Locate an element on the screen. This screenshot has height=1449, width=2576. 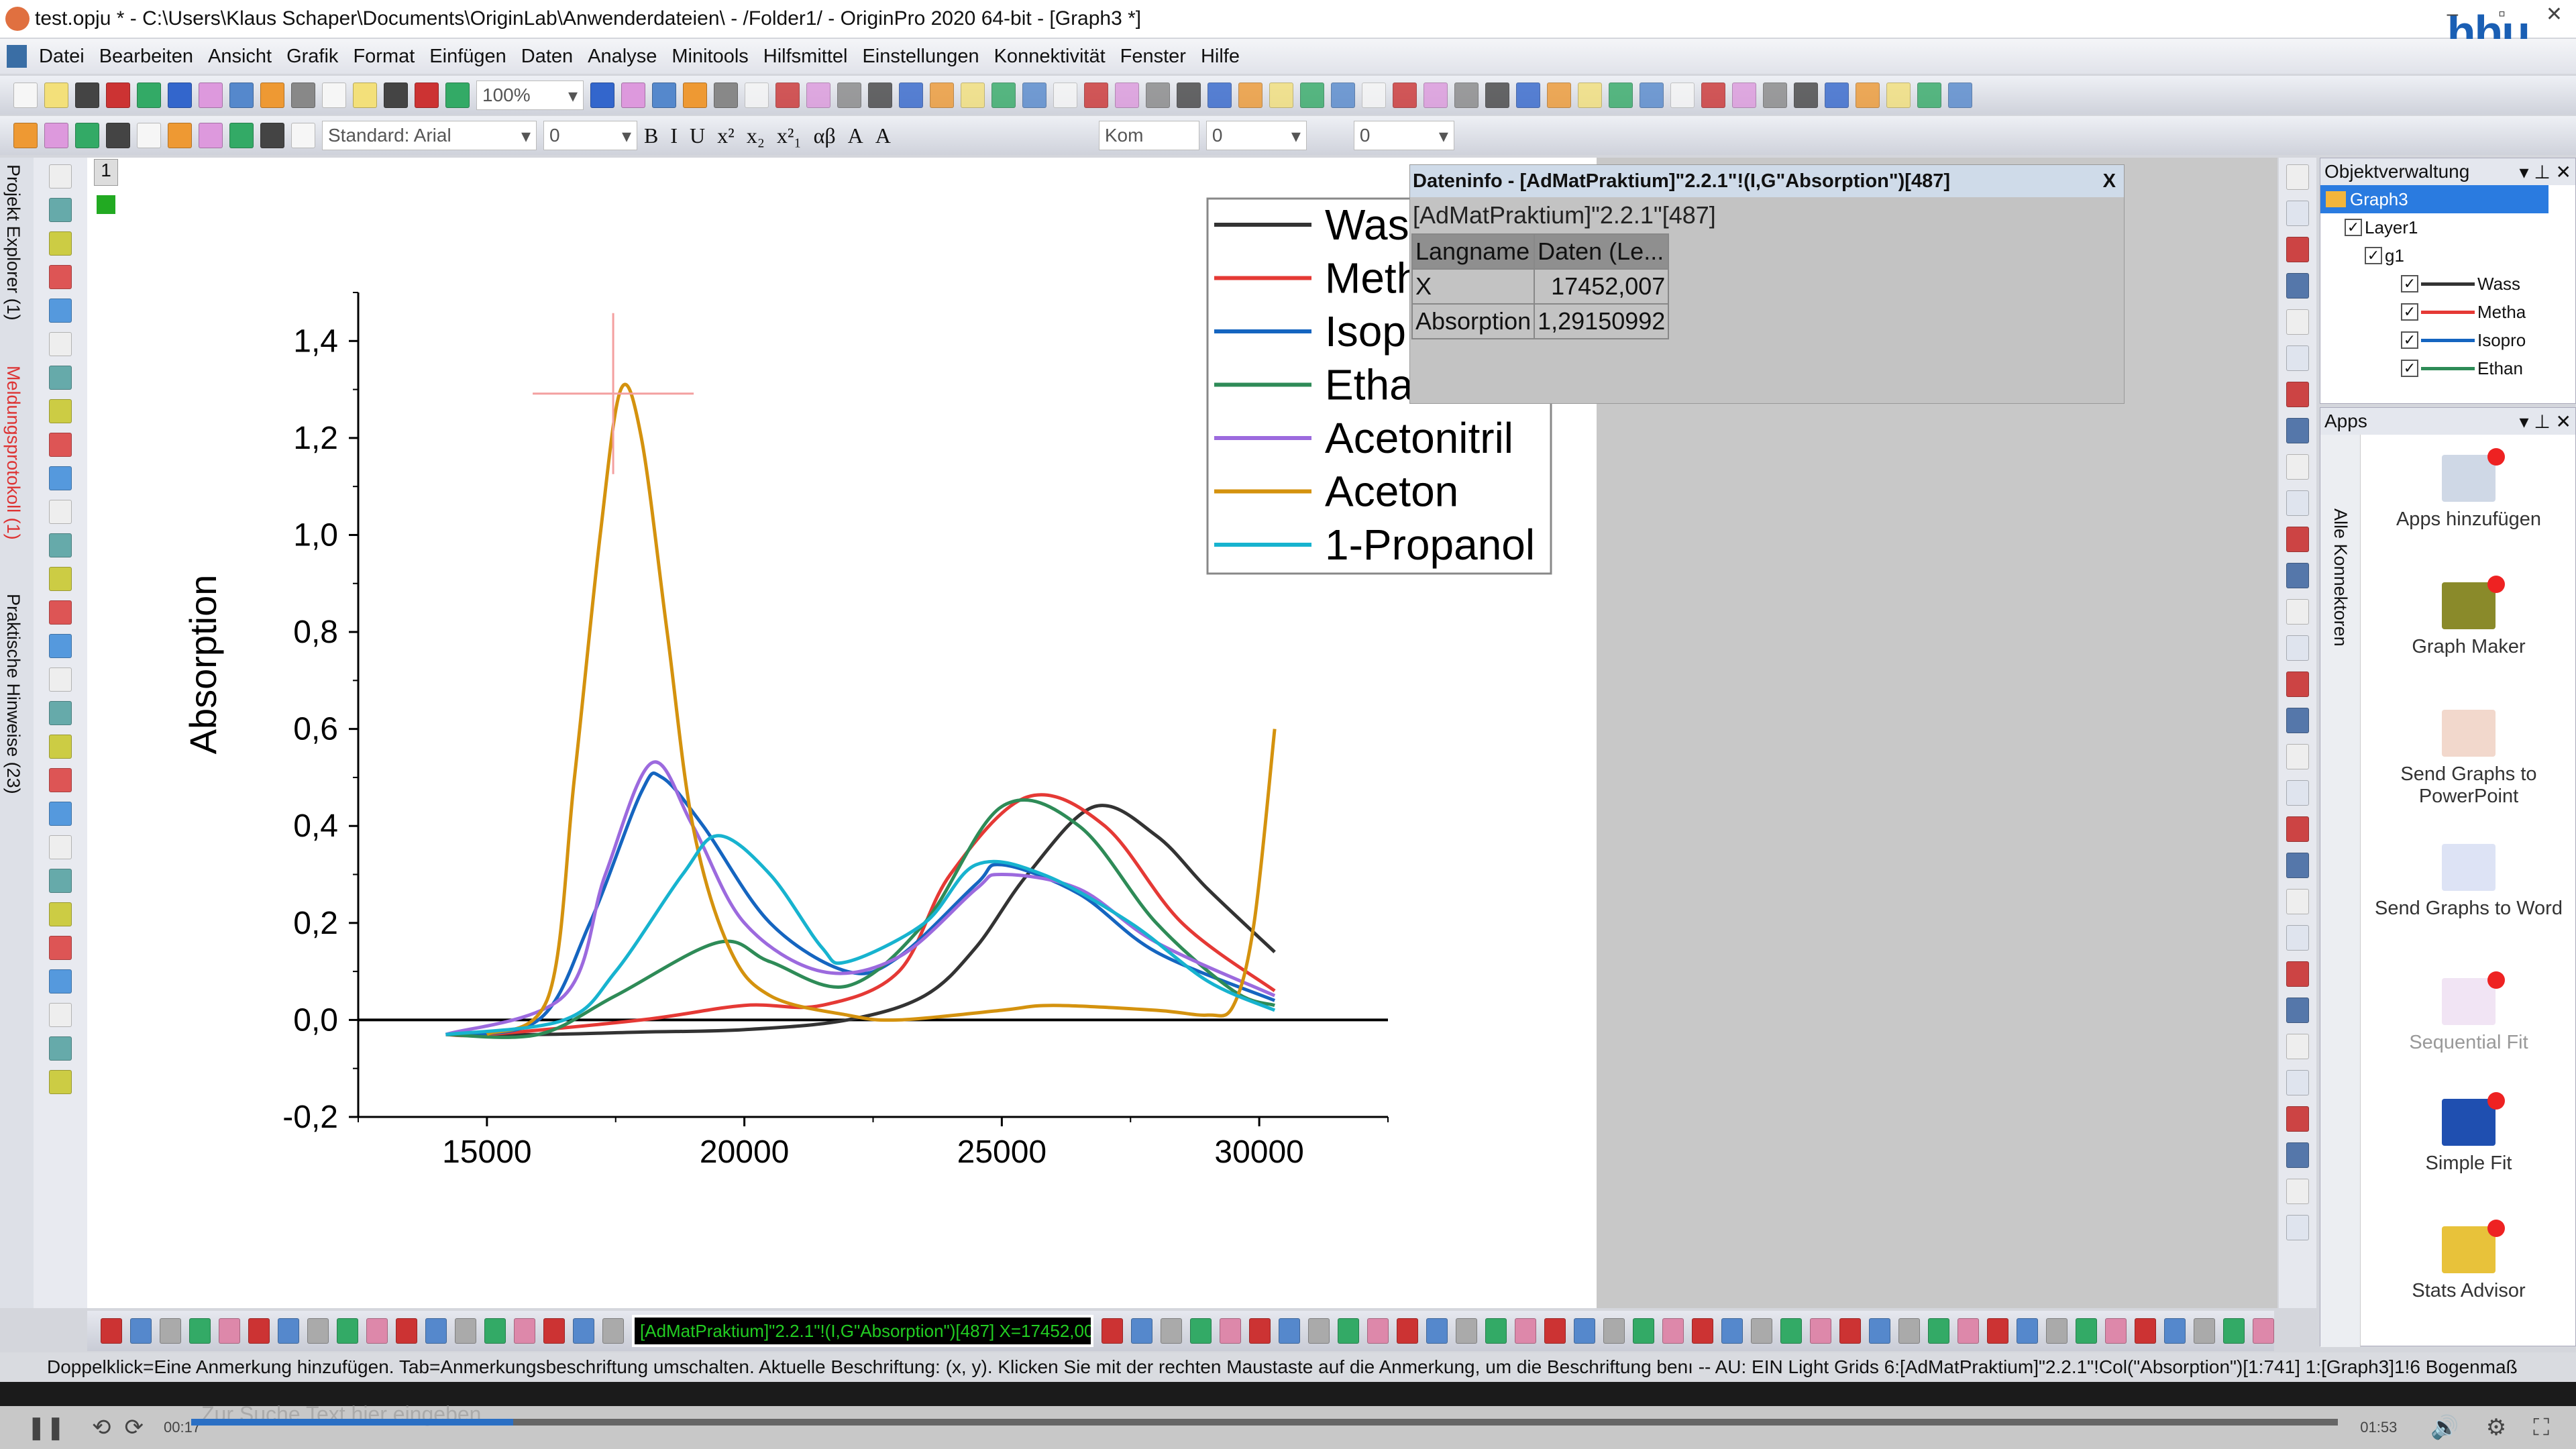
tab-projekt-explorer: Projekt Explorer (1) is located at coordinates (13, 242).